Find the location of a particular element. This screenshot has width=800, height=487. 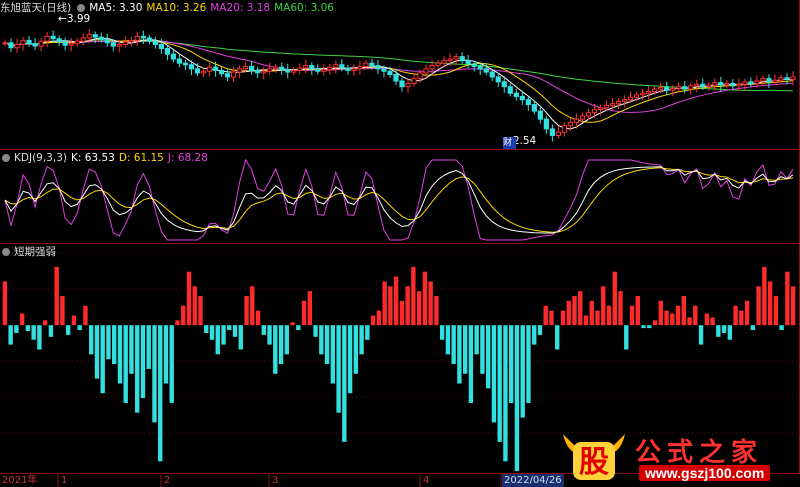

finance-marker: 财 is located at coordinates (509, 143).